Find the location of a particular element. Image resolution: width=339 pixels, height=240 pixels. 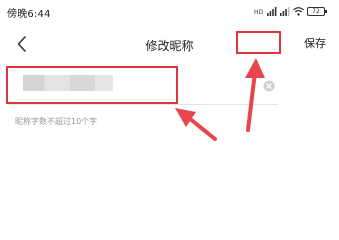

back-button is located at coordinates (23, 44).